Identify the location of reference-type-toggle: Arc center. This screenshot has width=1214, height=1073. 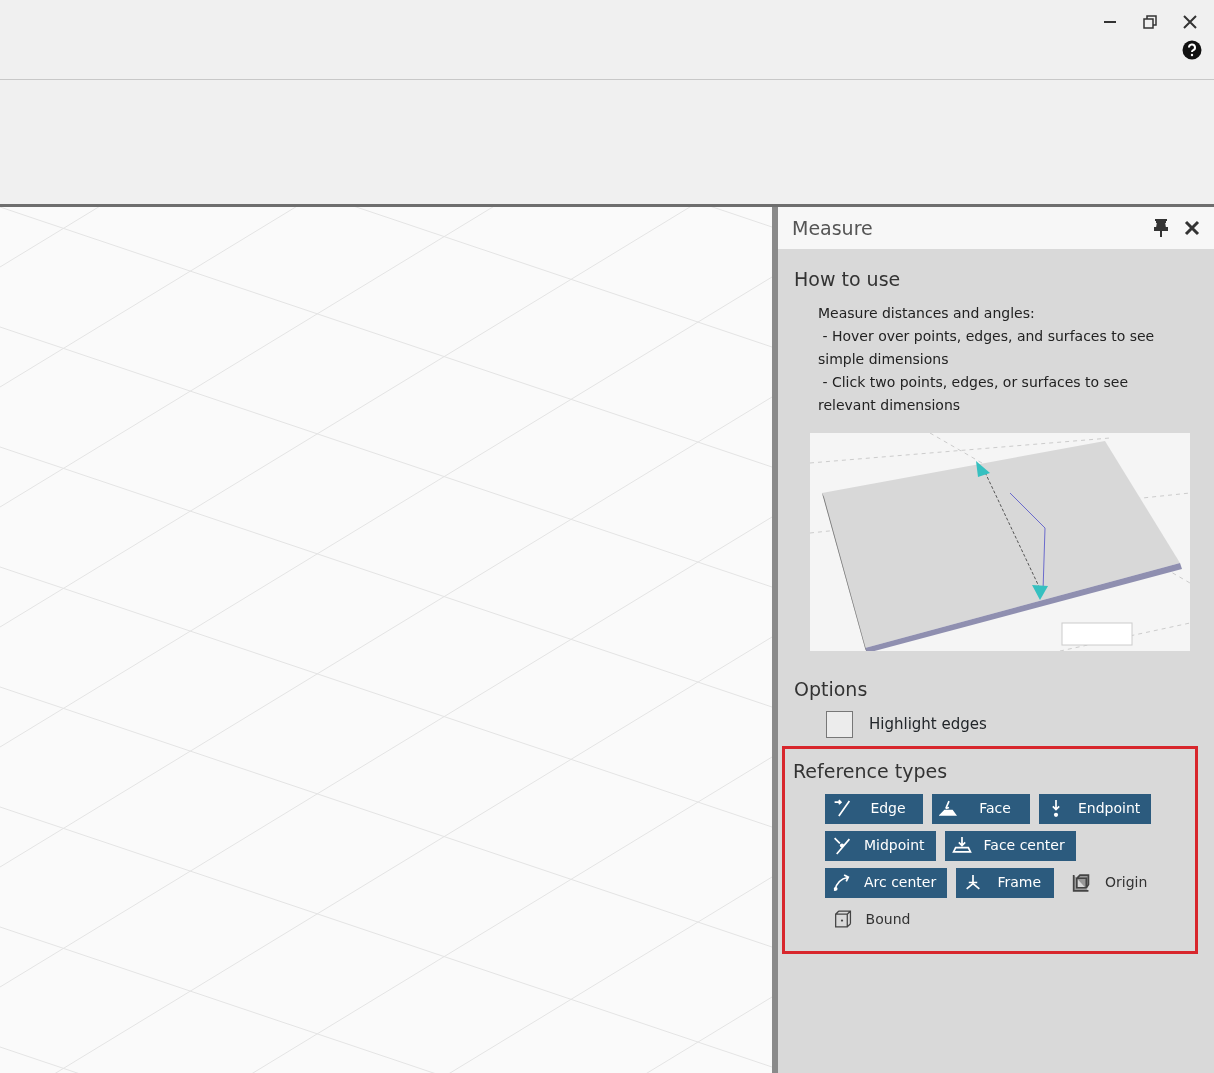
(886, 882).